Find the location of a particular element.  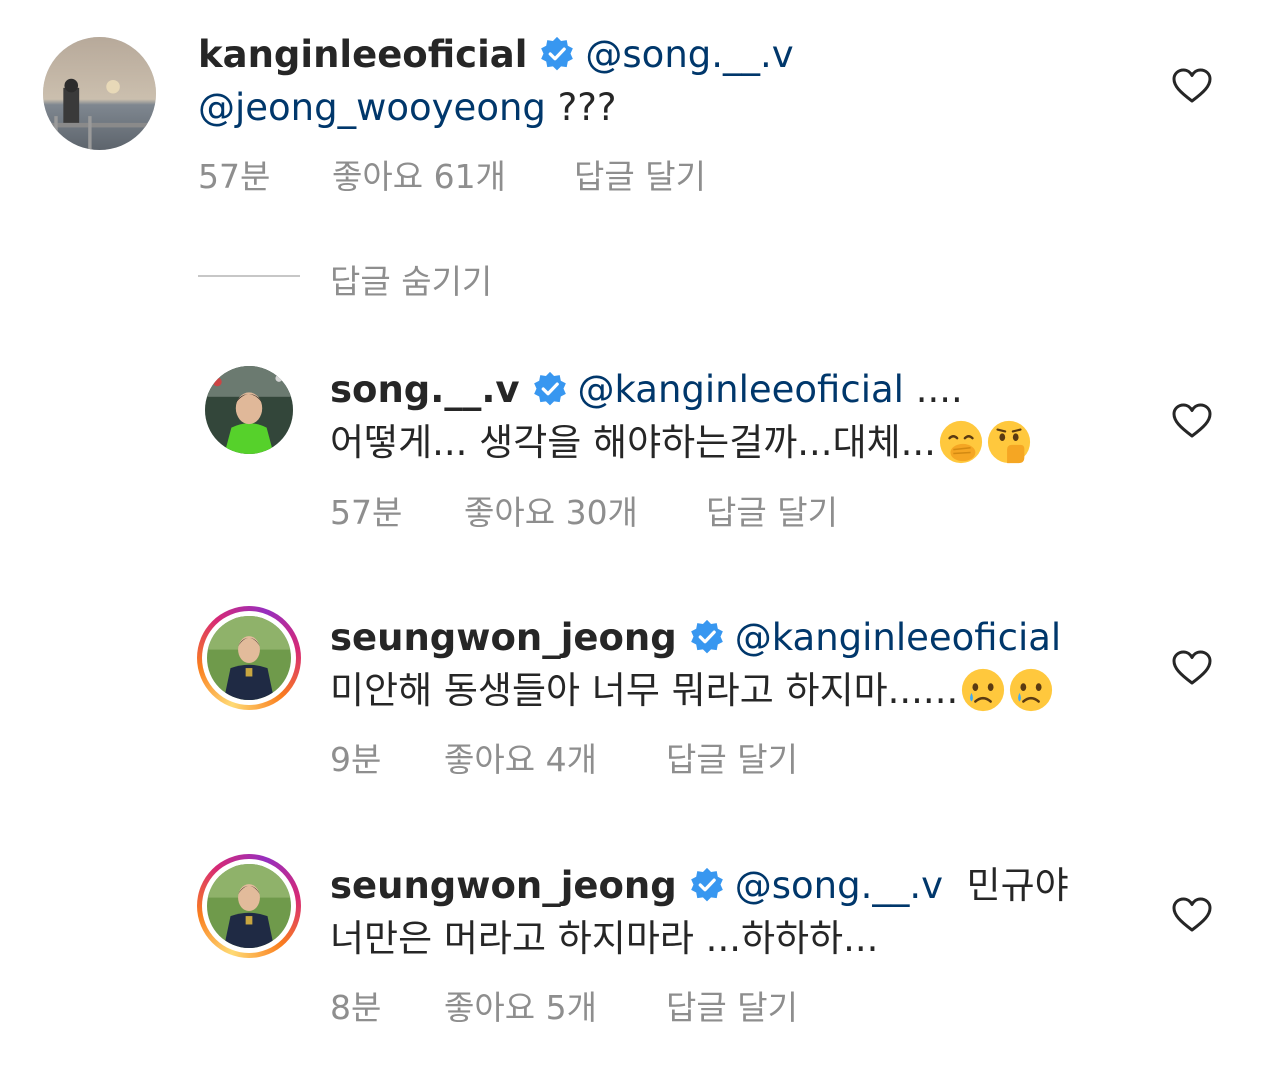

comment-meta: 57분 좋아요 30개 답글 달기 is located at coordinates (584, 510).